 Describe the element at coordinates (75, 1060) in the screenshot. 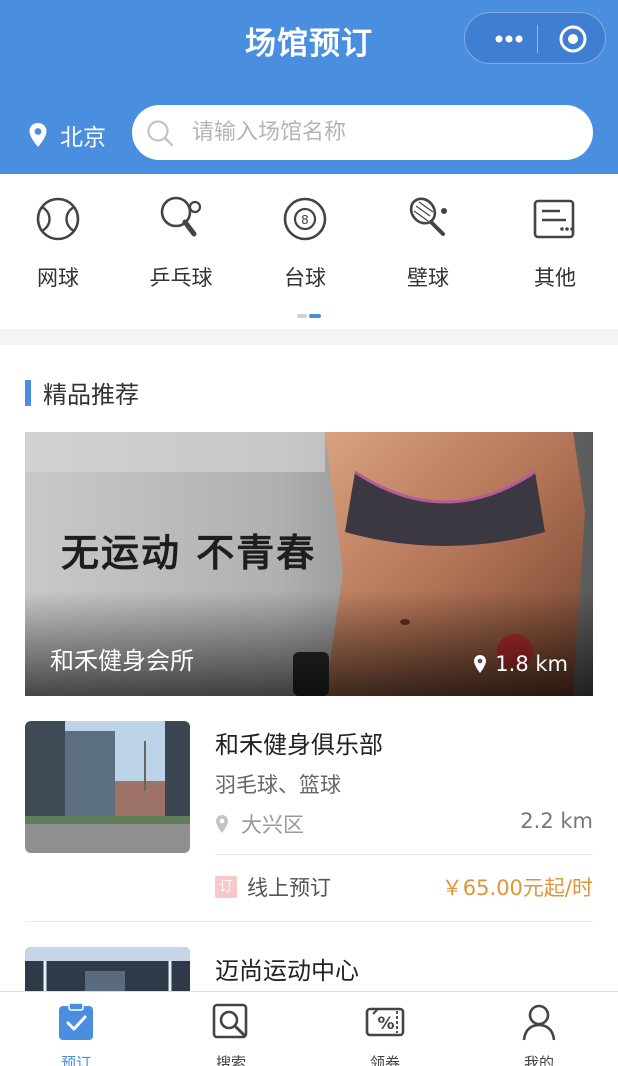

I see `tab-label: 预订` at that location.